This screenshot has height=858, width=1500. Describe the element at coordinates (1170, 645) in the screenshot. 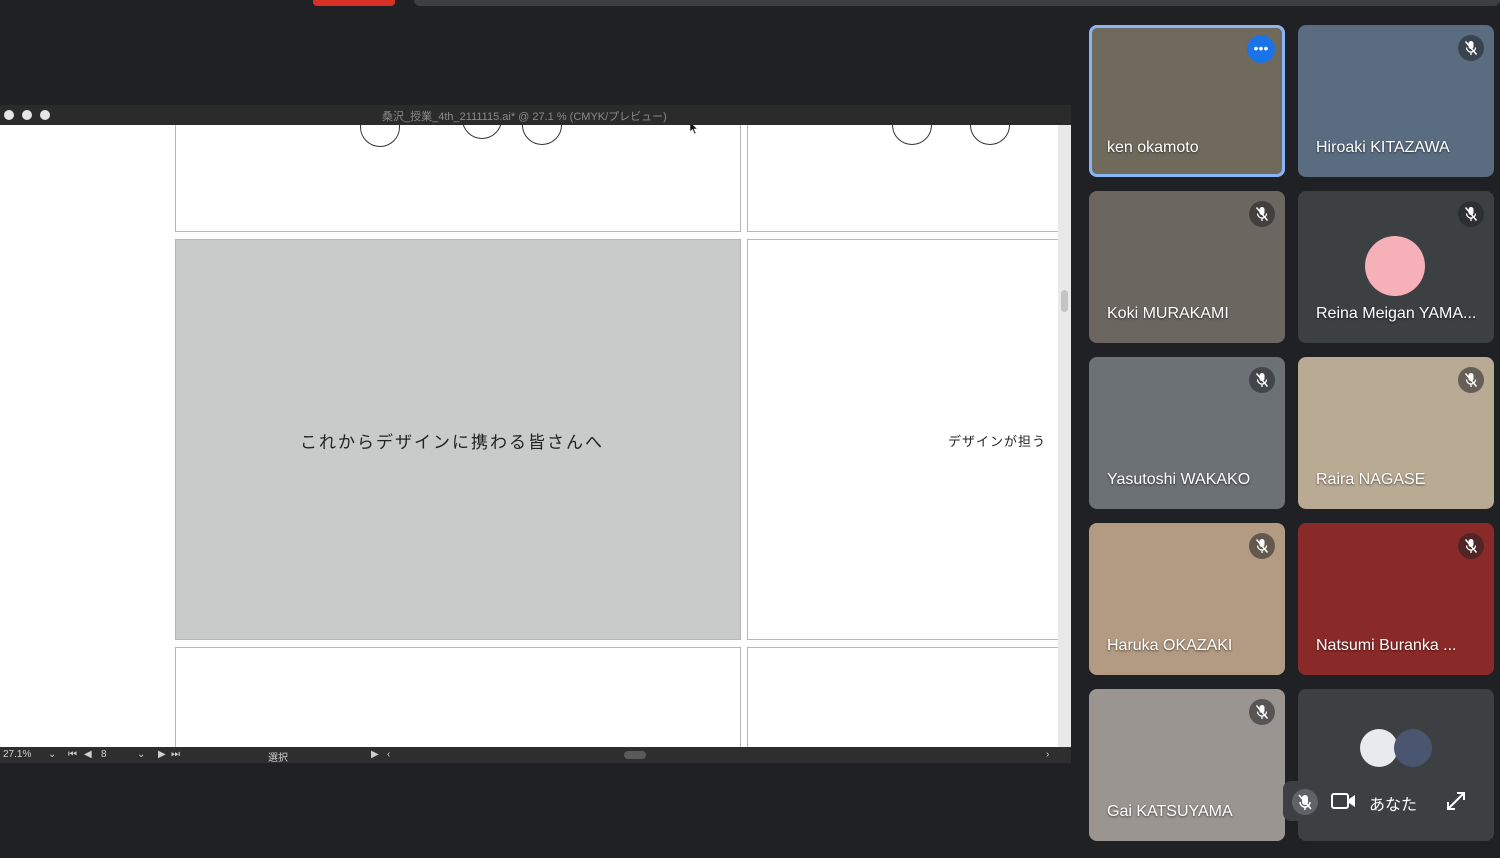

I see `participant-name: Haruka OKAZAKI` at that location.